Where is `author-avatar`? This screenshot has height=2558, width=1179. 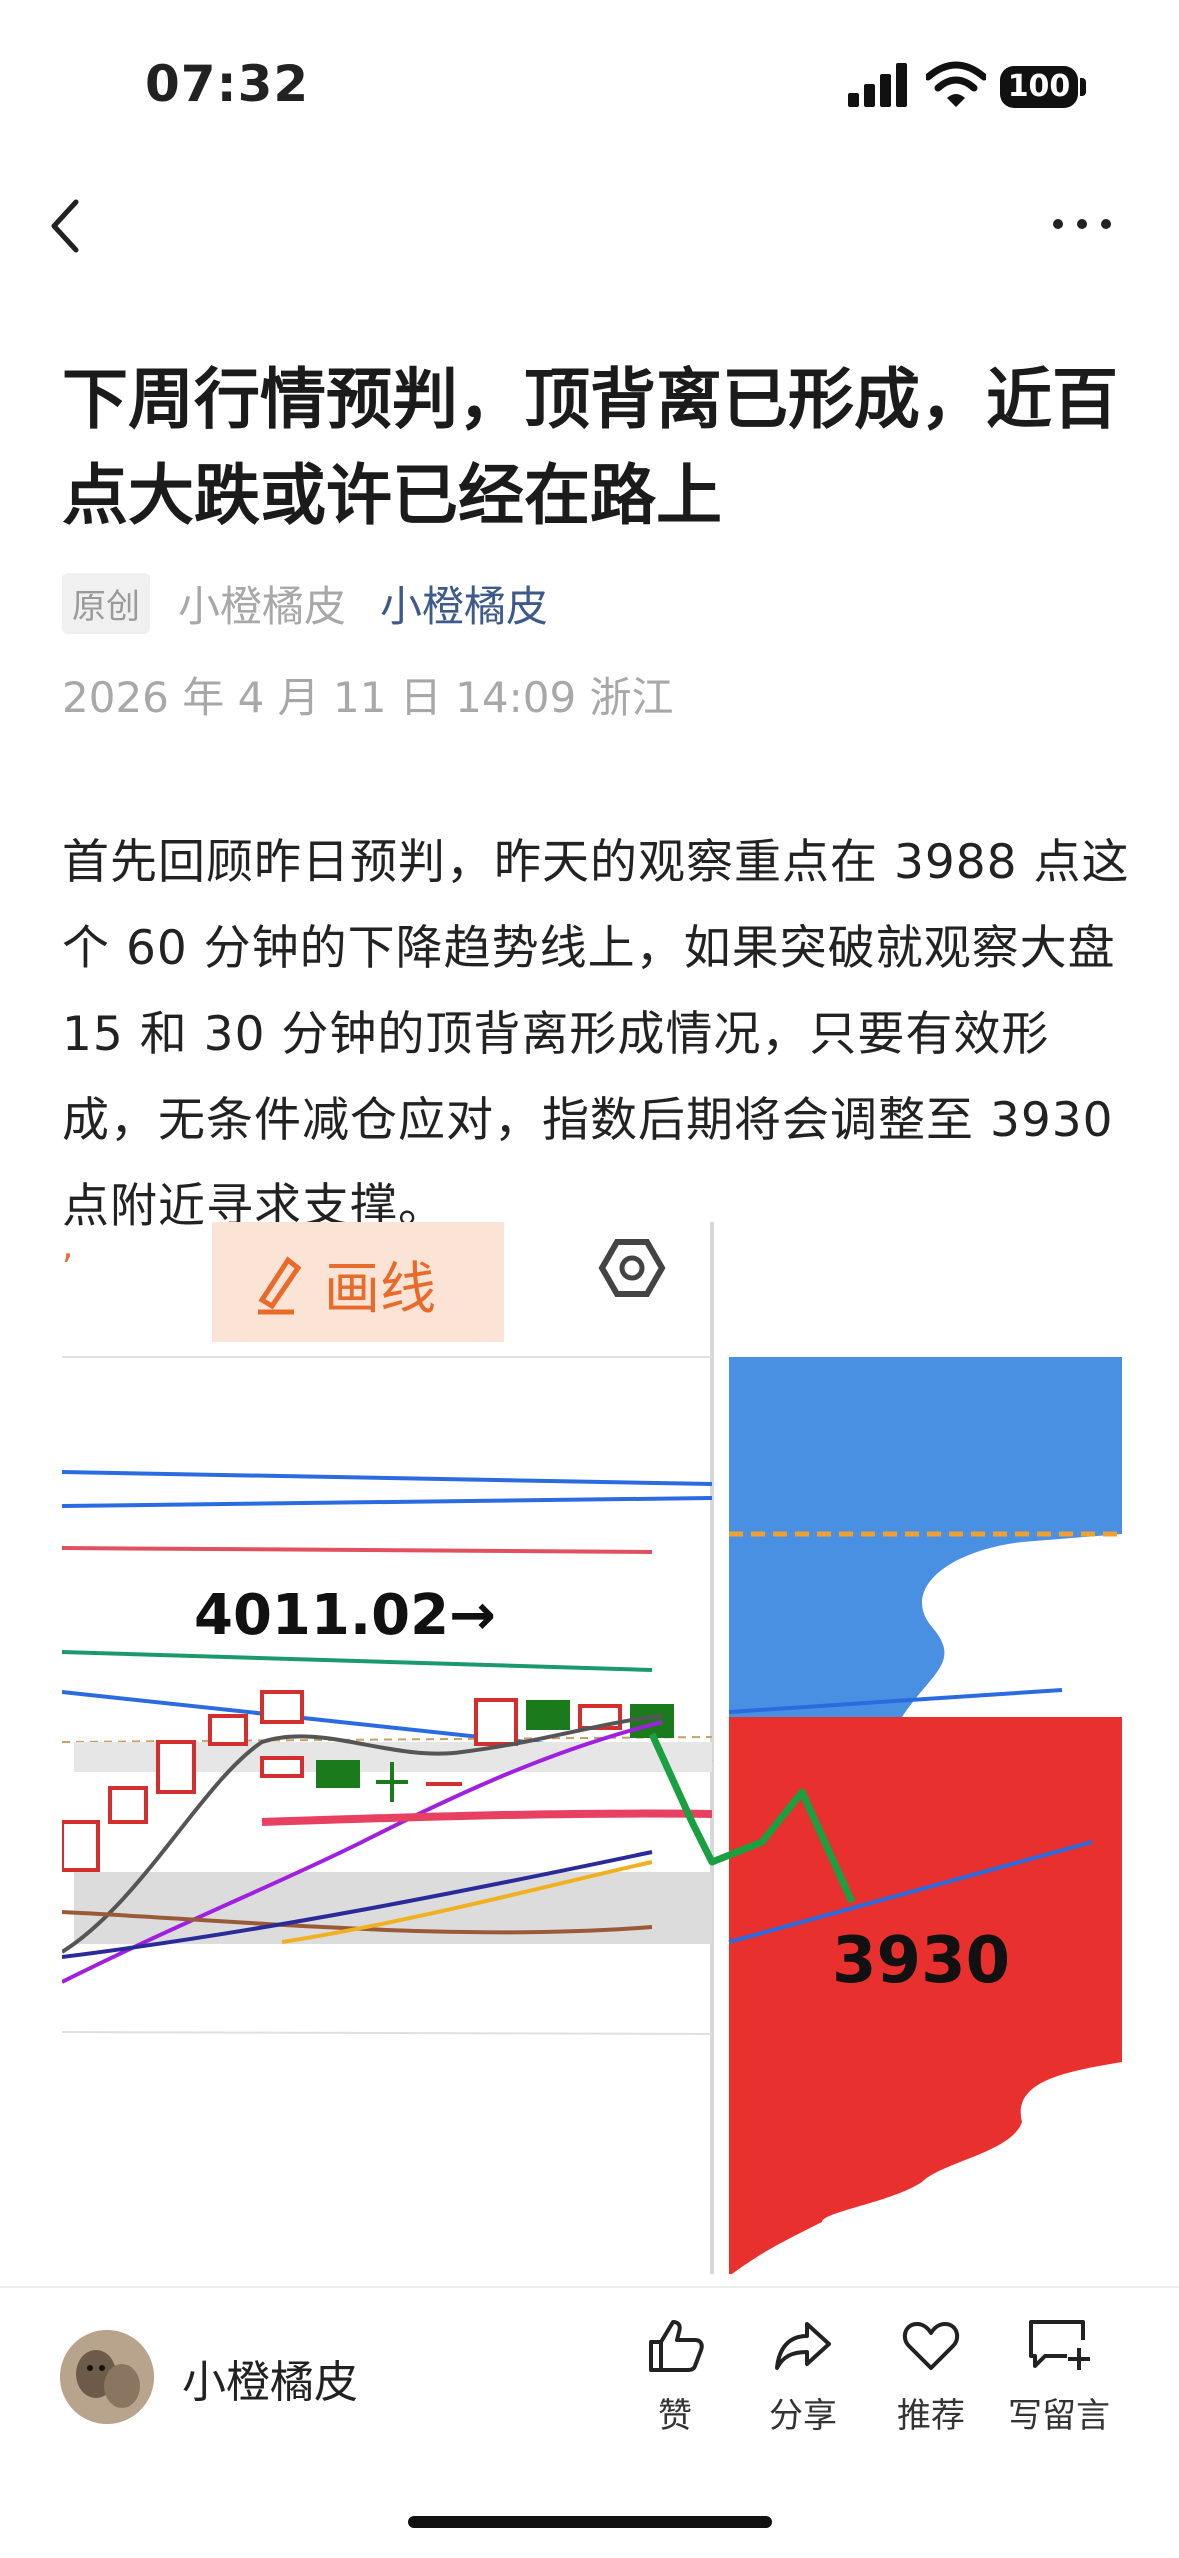 author-avatar is located at coordinates (107, 2377).